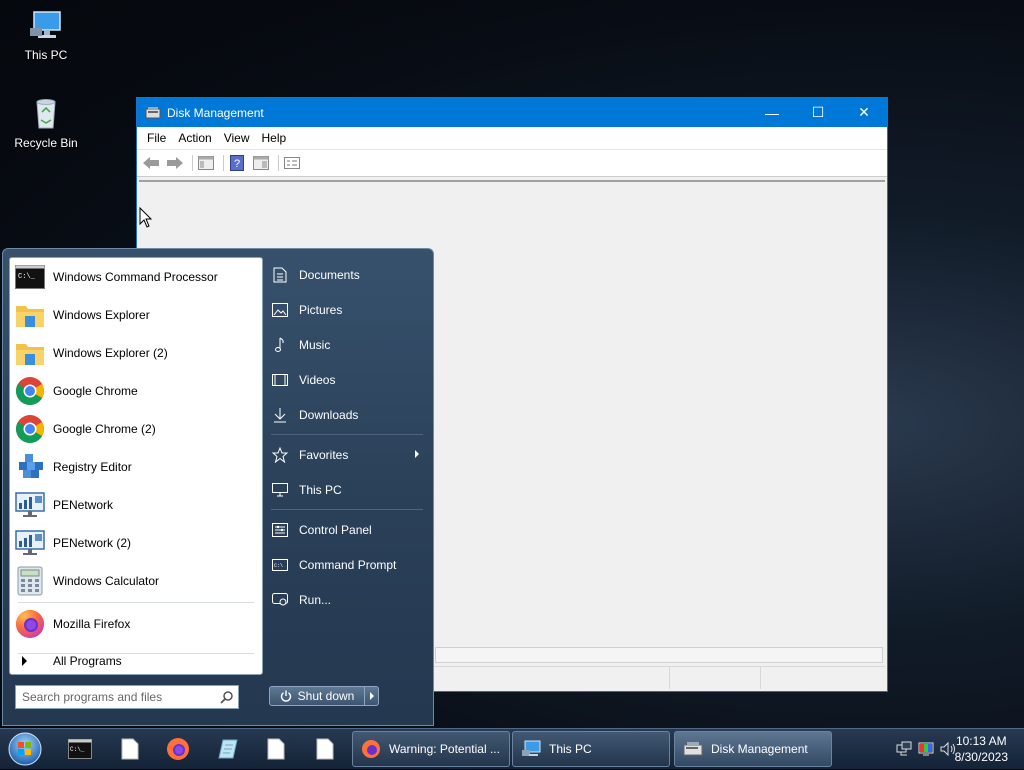 The height and width of the screenshot is (770, 1024). What do you see at coordinates (136, 624) in the screenshot?
I see `program-mozilla-firefox: Mozilla Firefox` at bounding box center [136, 624].